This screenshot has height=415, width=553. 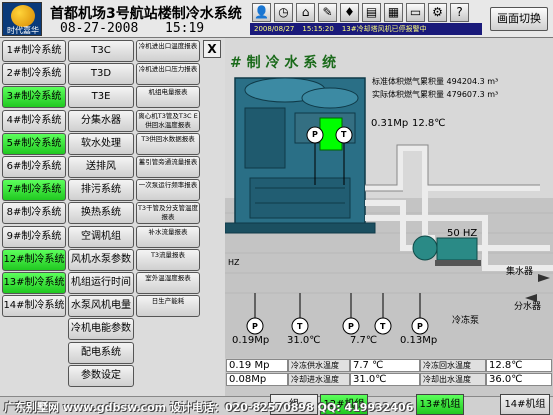 I want to click on subsystem-button: 水泵风机电量, so click(x=101, y=306).